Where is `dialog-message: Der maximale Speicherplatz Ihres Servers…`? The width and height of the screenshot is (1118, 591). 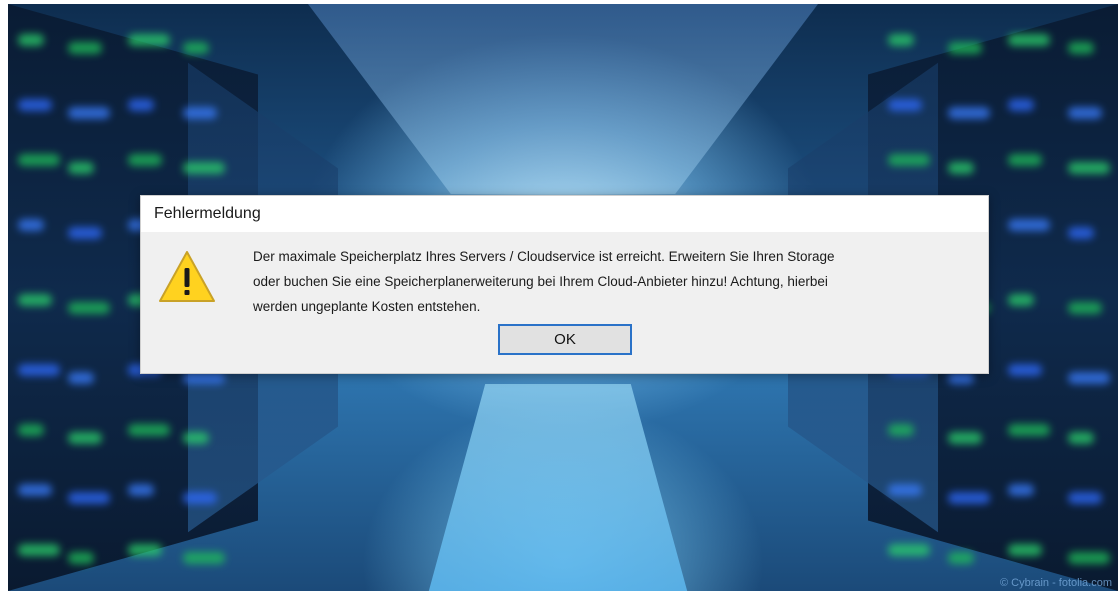
dialog-message: Der maximale Speicherplatz Ihres Servers… is located at coordinates (603, 281).